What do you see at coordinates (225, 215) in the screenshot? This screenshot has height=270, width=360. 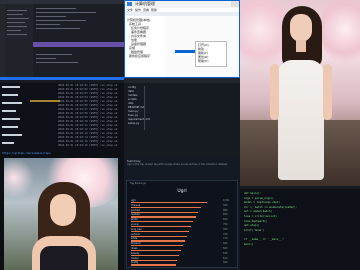 I see `rank-value: 850` at bounding box center [225, 215].